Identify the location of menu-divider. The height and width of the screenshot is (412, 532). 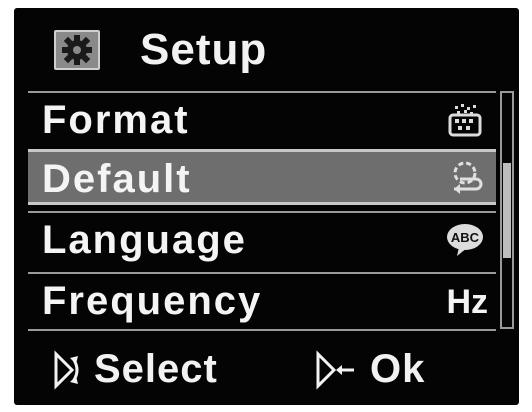
(262, 330).